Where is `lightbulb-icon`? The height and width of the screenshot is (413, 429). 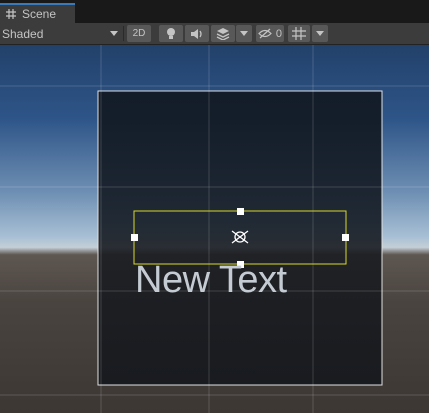
lightbulb-icon is located at coordinates (171, 33).